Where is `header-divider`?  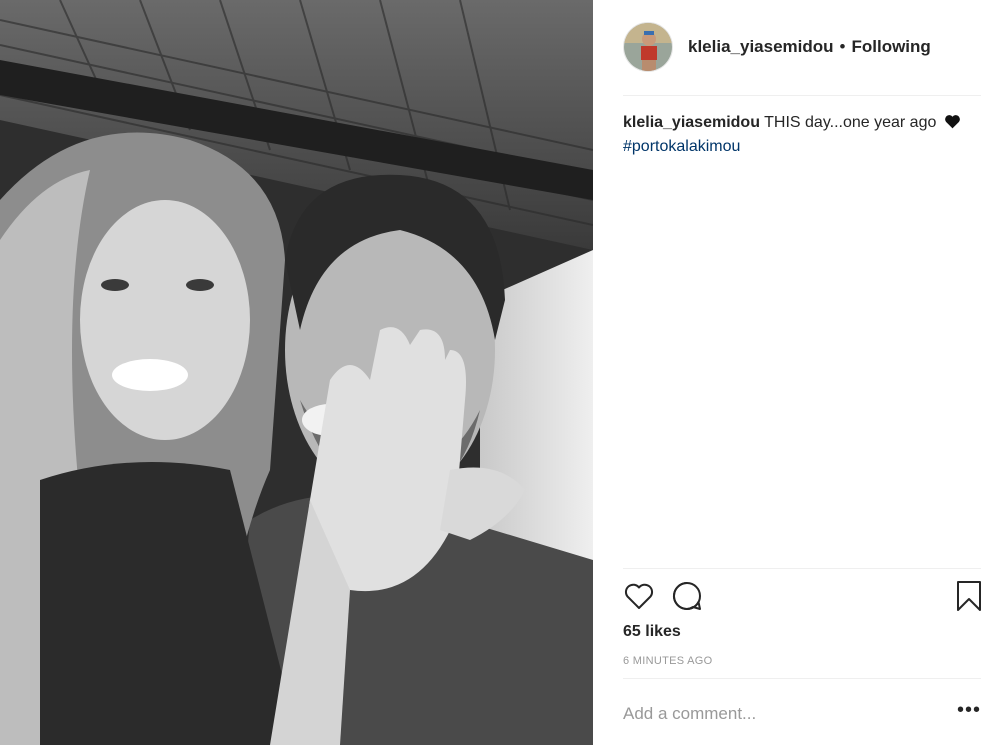
header-divider is located at coordinates (802, 95).